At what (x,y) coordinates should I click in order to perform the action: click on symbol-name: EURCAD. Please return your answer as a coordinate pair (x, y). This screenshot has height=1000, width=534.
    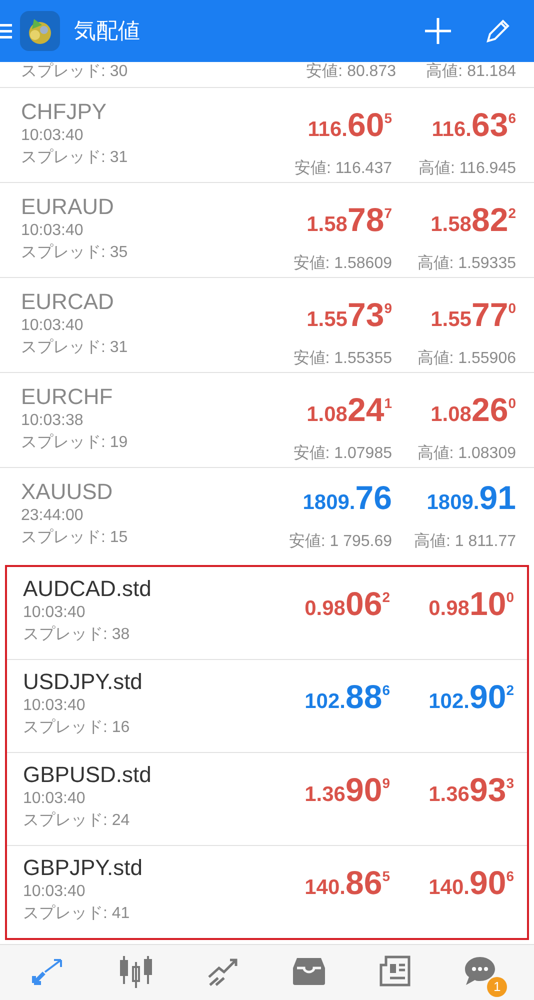
    Looking at the image, I should click on (68, 302).